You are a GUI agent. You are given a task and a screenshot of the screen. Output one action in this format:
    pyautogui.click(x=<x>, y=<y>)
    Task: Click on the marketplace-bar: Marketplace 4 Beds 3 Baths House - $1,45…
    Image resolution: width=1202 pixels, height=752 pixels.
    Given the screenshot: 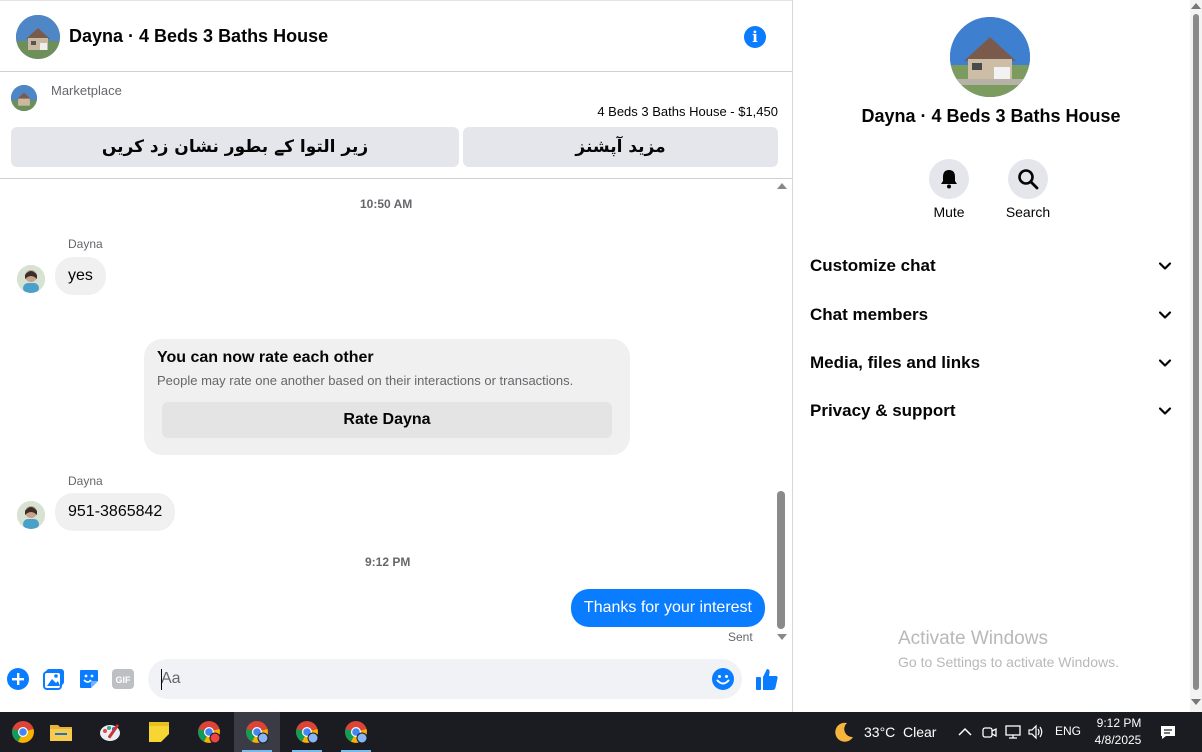 What is the action you would take?
    pyautogui.click(x=396, y=126)
    